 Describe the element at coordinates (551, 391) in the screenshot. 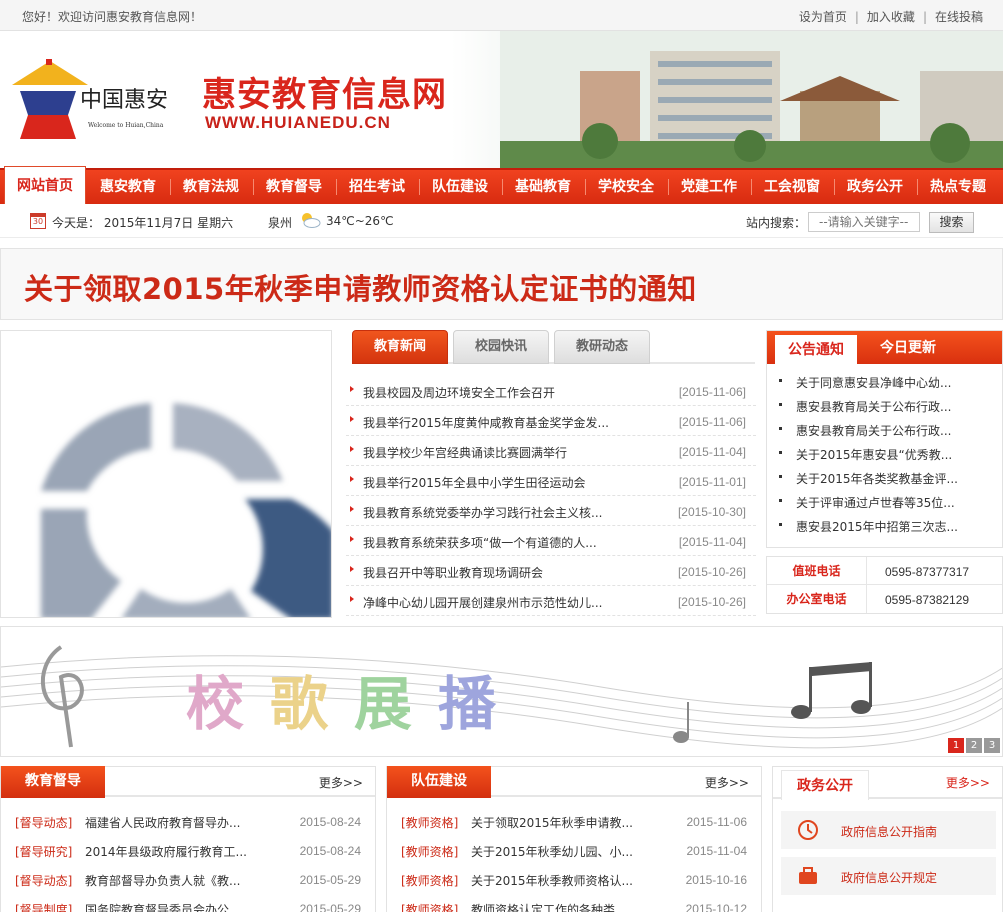

I see `list-item: 我县校园及周边环境安全工作会召开 [2015-11-06]` at that location.